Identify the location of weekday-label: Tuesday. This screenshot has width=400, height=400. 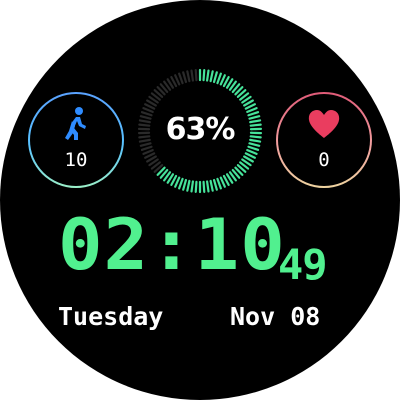
(111, 316).